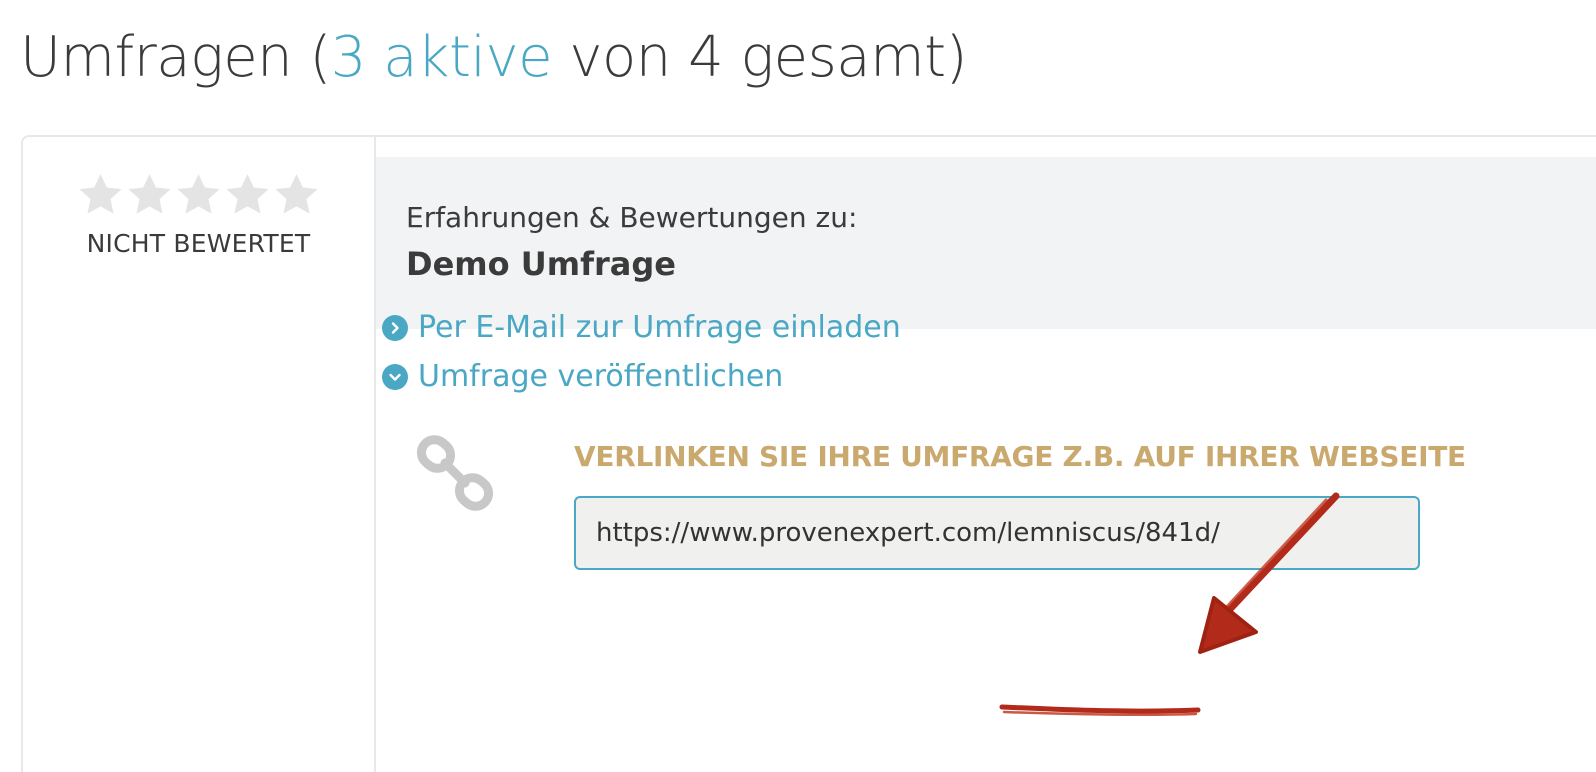  I want to click on publish-survey-link: Umfrage veröffentlichen, so click(582, 376).